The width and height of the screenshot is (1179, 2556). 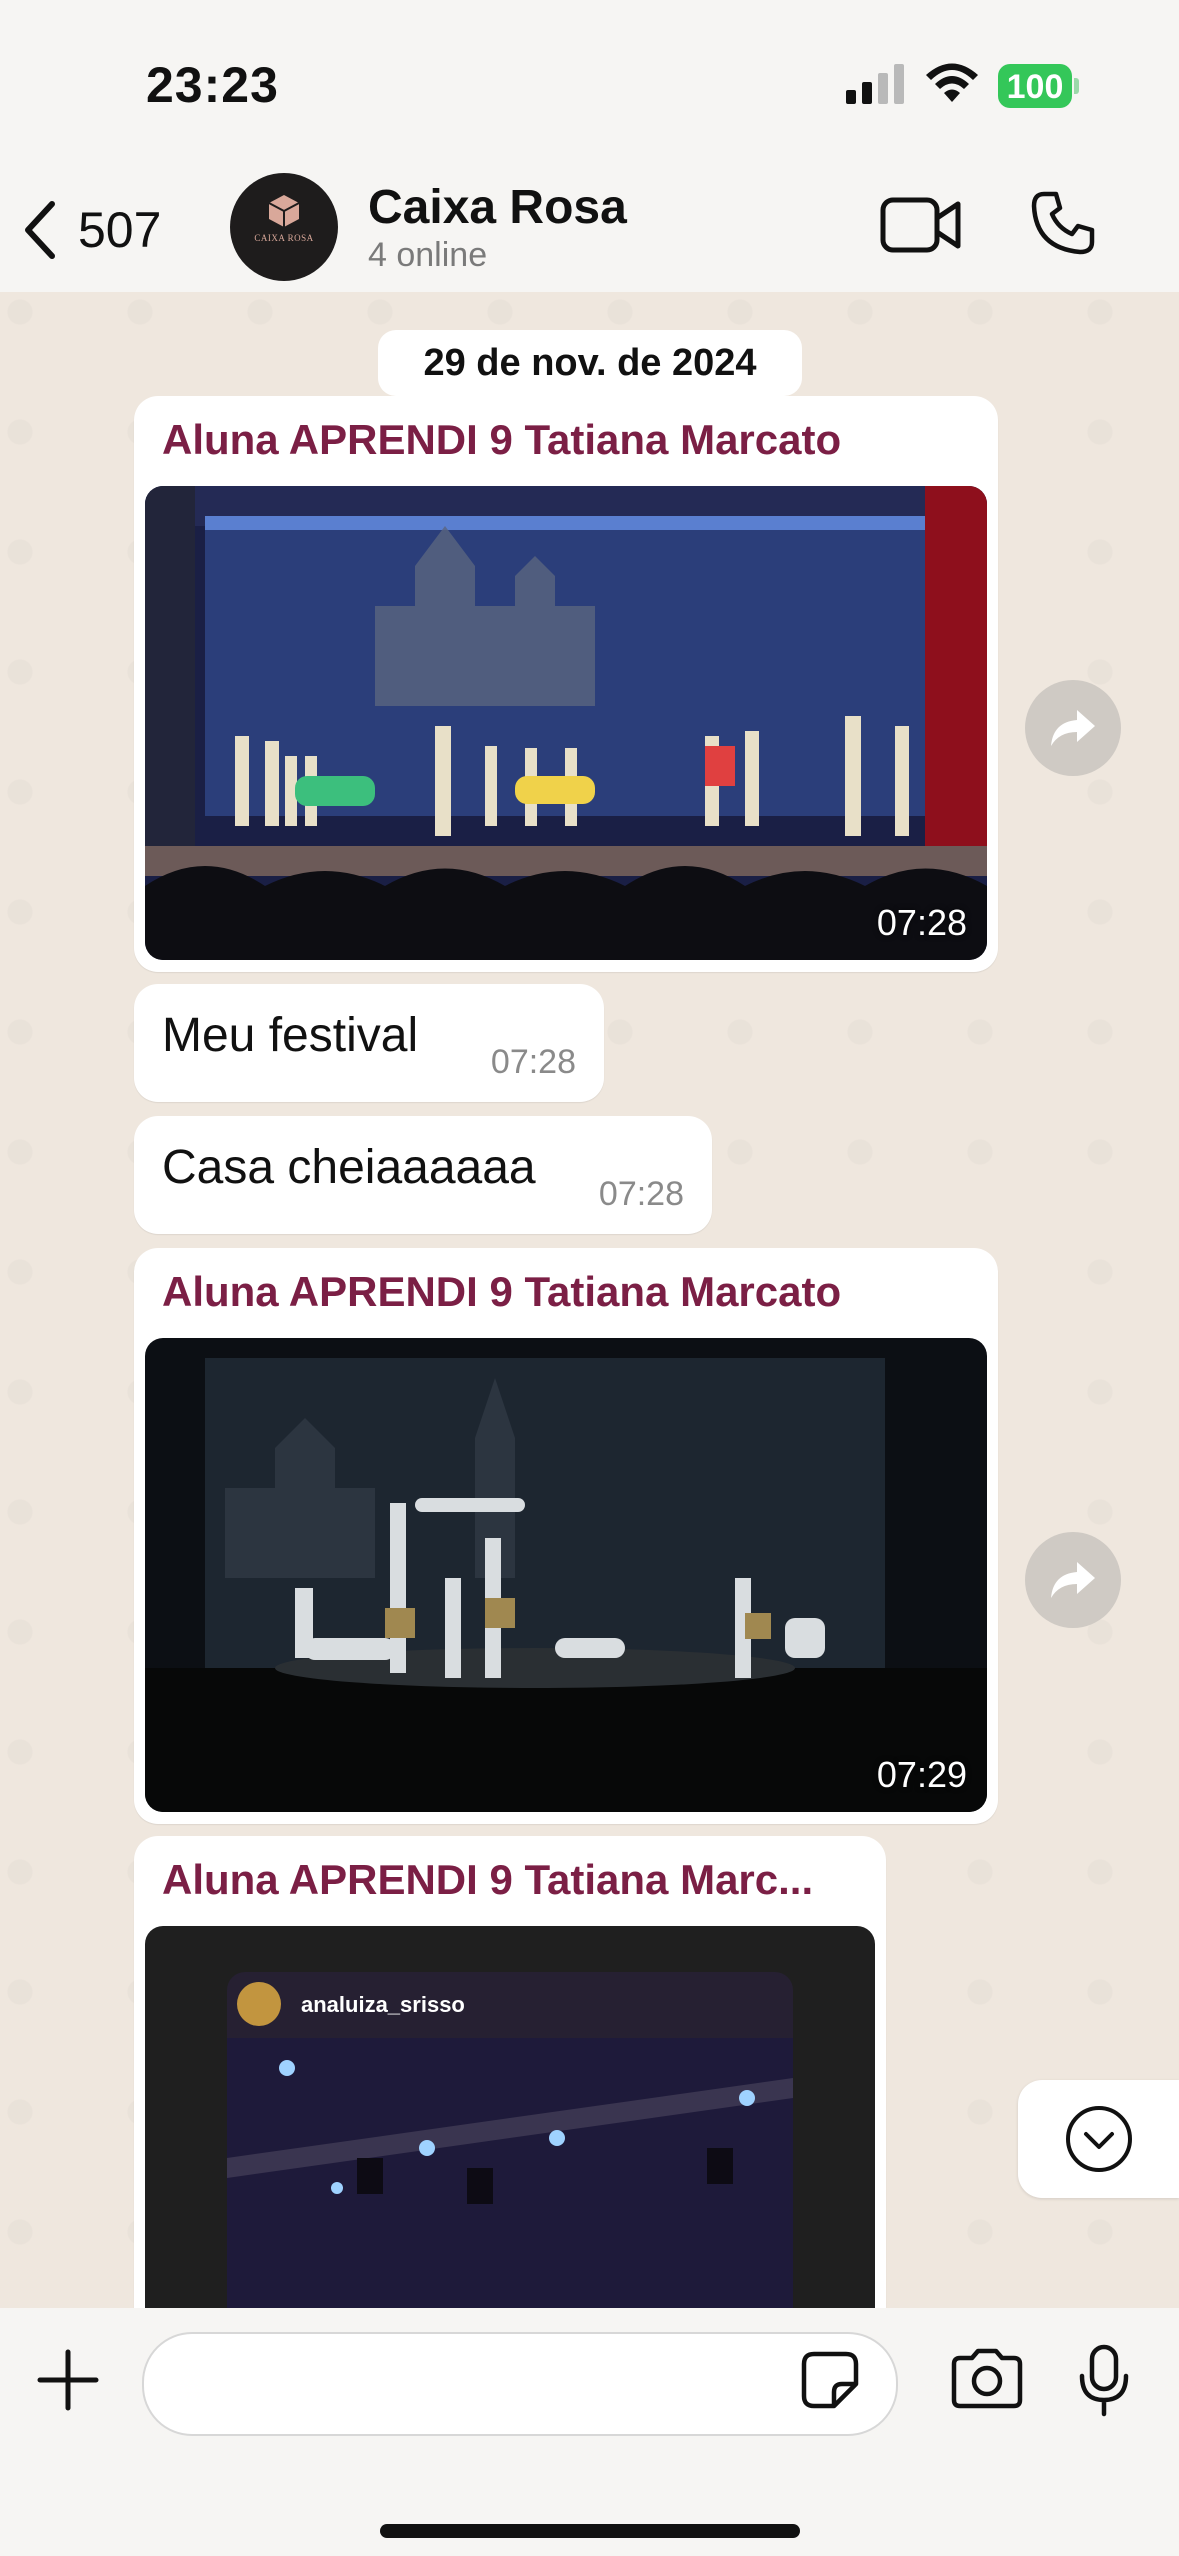 I want to click on message-input, so click(x=520, y=2384).